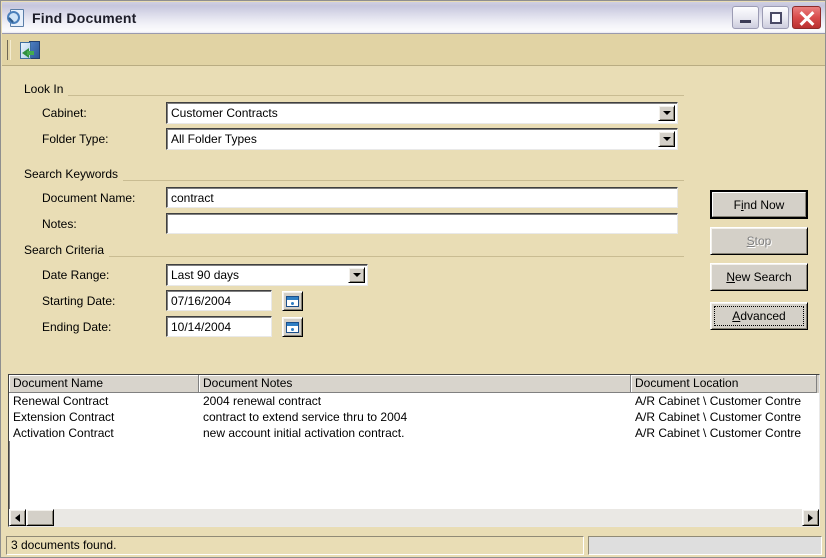 This screenshot has height=558, width=826. I want to click on ending-date-label: Ending Date:, so click(77, 327).